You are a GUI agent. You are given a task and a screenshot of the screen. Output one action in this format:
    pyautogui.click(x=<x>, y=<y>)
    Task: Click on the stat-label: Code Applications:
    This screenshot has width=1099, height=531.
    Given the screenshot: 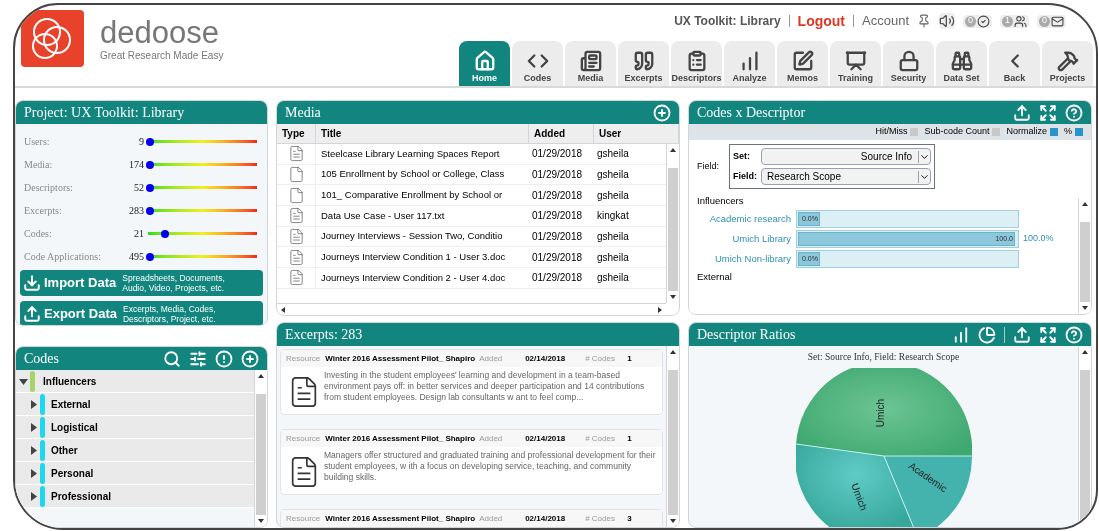 What is the action you would take?
    pyautogui.click(x=63, y=257)
    